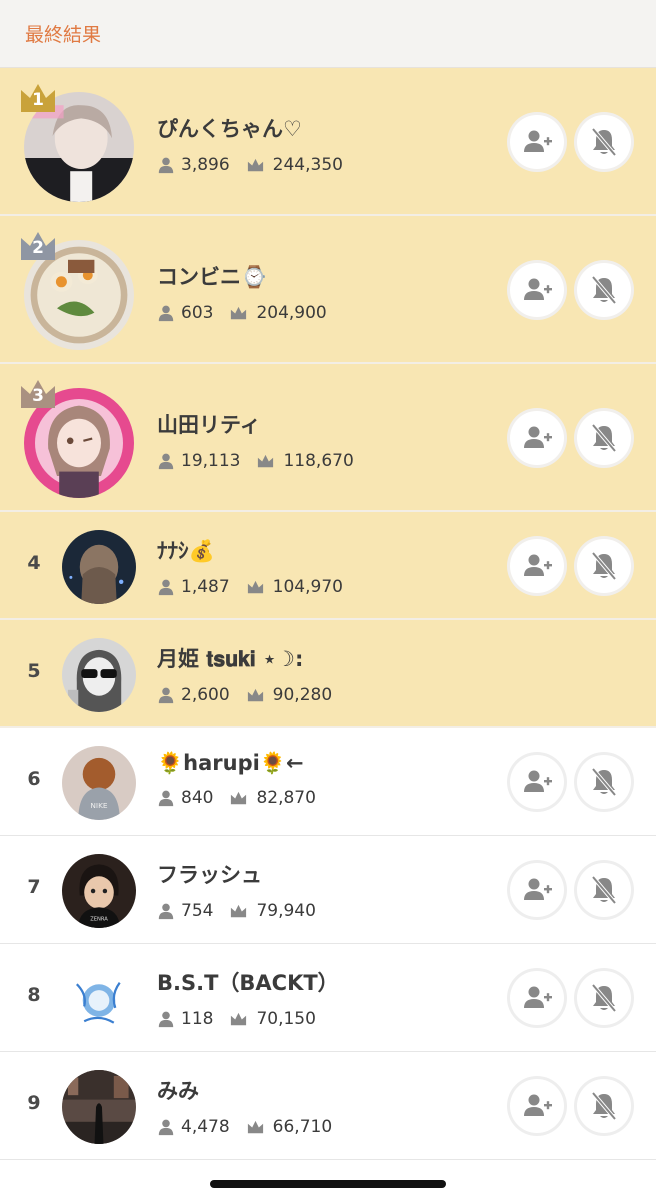 This screenshot has width=656, height=1200. Describe the element at coordinates (328, 1184) in the screenshot. I see `home-indicator` at that location.